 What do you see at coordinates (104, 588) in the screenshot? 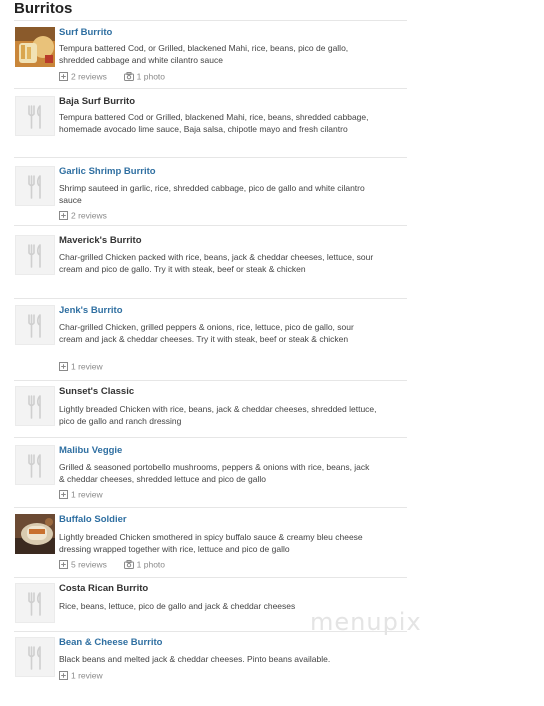
I see `item-name: Costa Rican Burrito` at bounding box center [104, 588].